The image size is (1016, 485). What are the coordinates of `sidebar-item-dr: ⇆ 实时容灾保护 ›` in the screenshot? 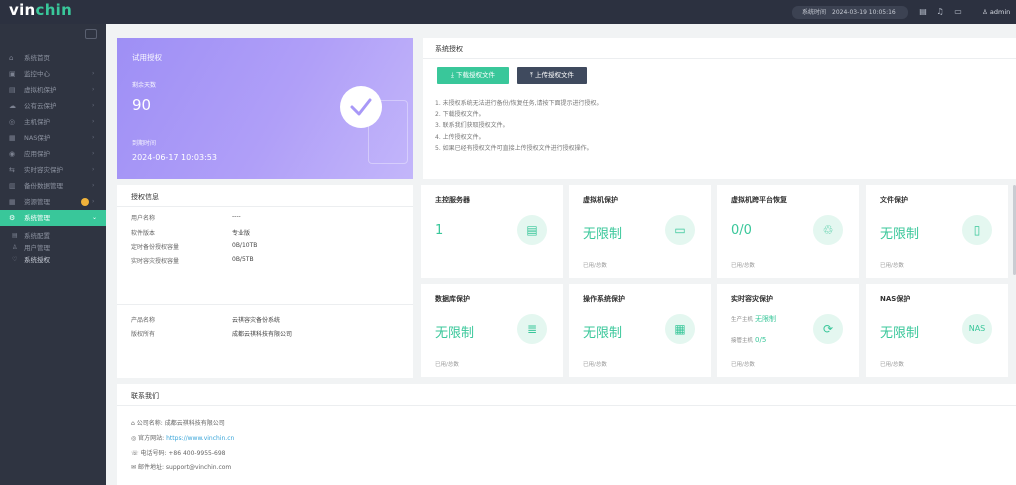 It's located at (53, 170).